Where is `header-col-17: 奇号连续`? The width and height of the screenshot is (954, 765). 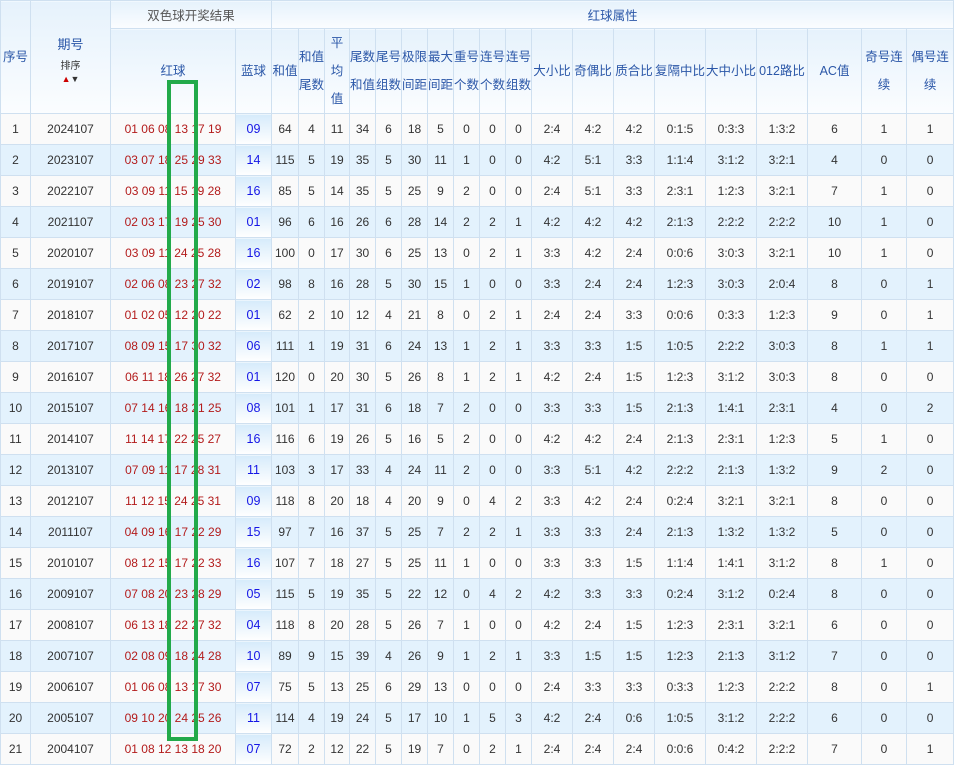
header-col-17: 奇号连续 is located at coordinates (884, 71).